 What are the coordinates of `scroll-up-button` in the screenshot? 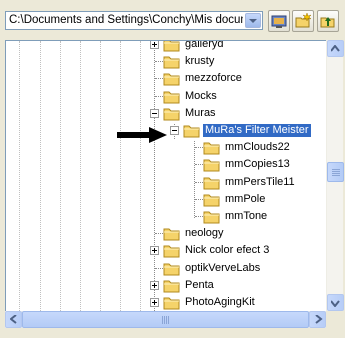 It's located at (335, 48).